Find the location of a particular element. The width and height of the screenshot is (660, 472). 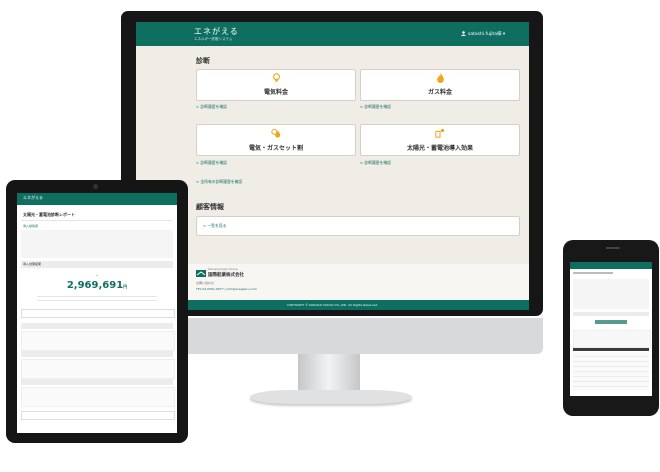

app-header: エネがえる エネルギー診断システム satoshi.fujita様 ▾ is located at coordinates (332, 34).